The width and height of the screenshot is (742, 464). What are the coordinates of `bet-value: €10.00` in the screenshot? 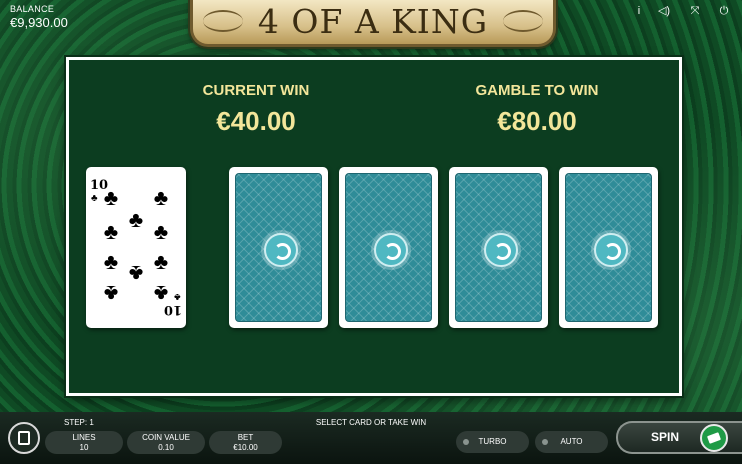 It's located at (245, 447).